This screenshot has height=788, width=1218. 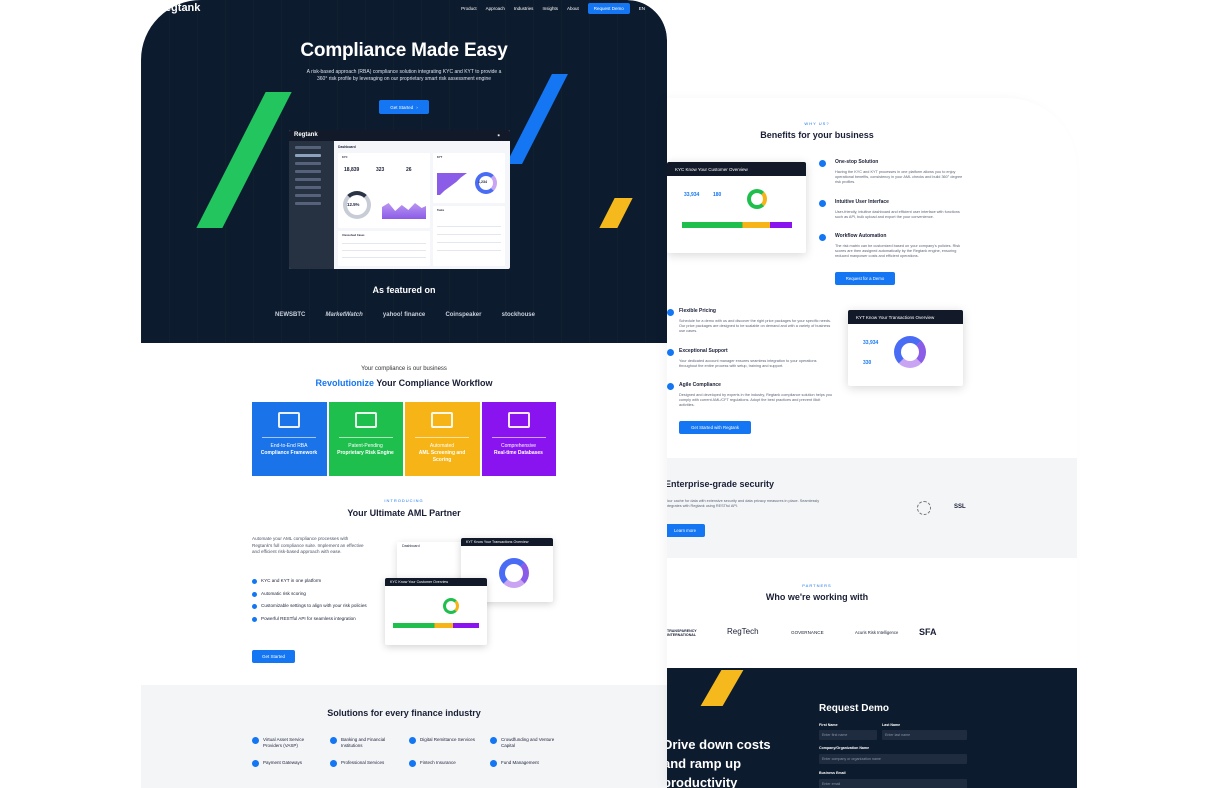 What do you see at coordinates (854, 708) in the screenshot?
I see `request-demo-title: Request Demo` at bounding box center [854, 708].